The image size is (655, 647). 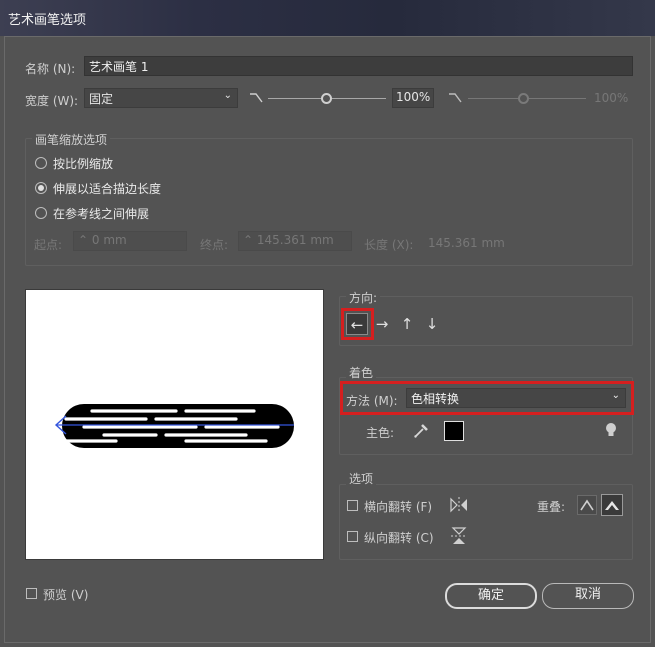 I want to click on width-percent-value: 100%, so click(x=413, y=97).